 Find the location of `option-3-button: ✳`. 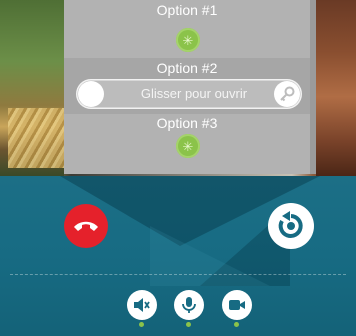

option-3-button: ✳ is located at coordinates (188, 146).